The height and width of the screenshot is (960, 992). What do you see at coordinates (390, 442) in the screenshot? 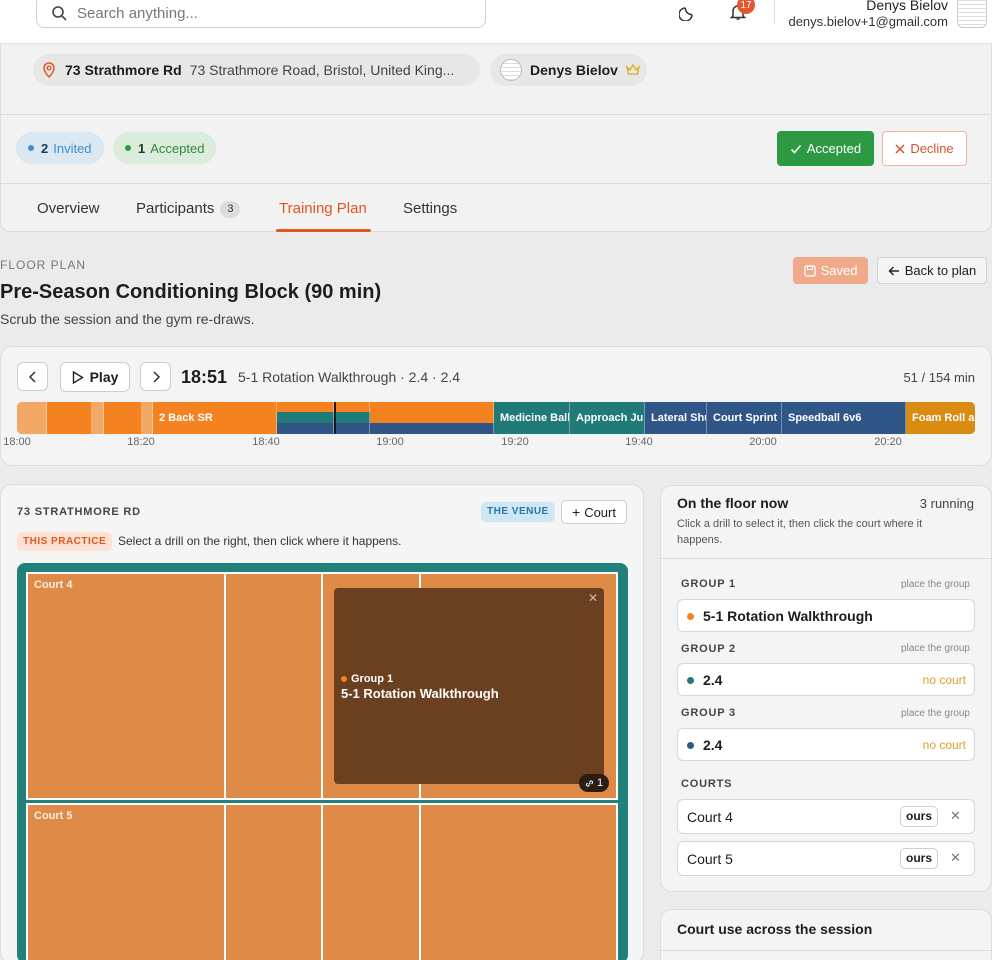
I see `timeline-tick: 19:00` at bounding box center [390, 442].